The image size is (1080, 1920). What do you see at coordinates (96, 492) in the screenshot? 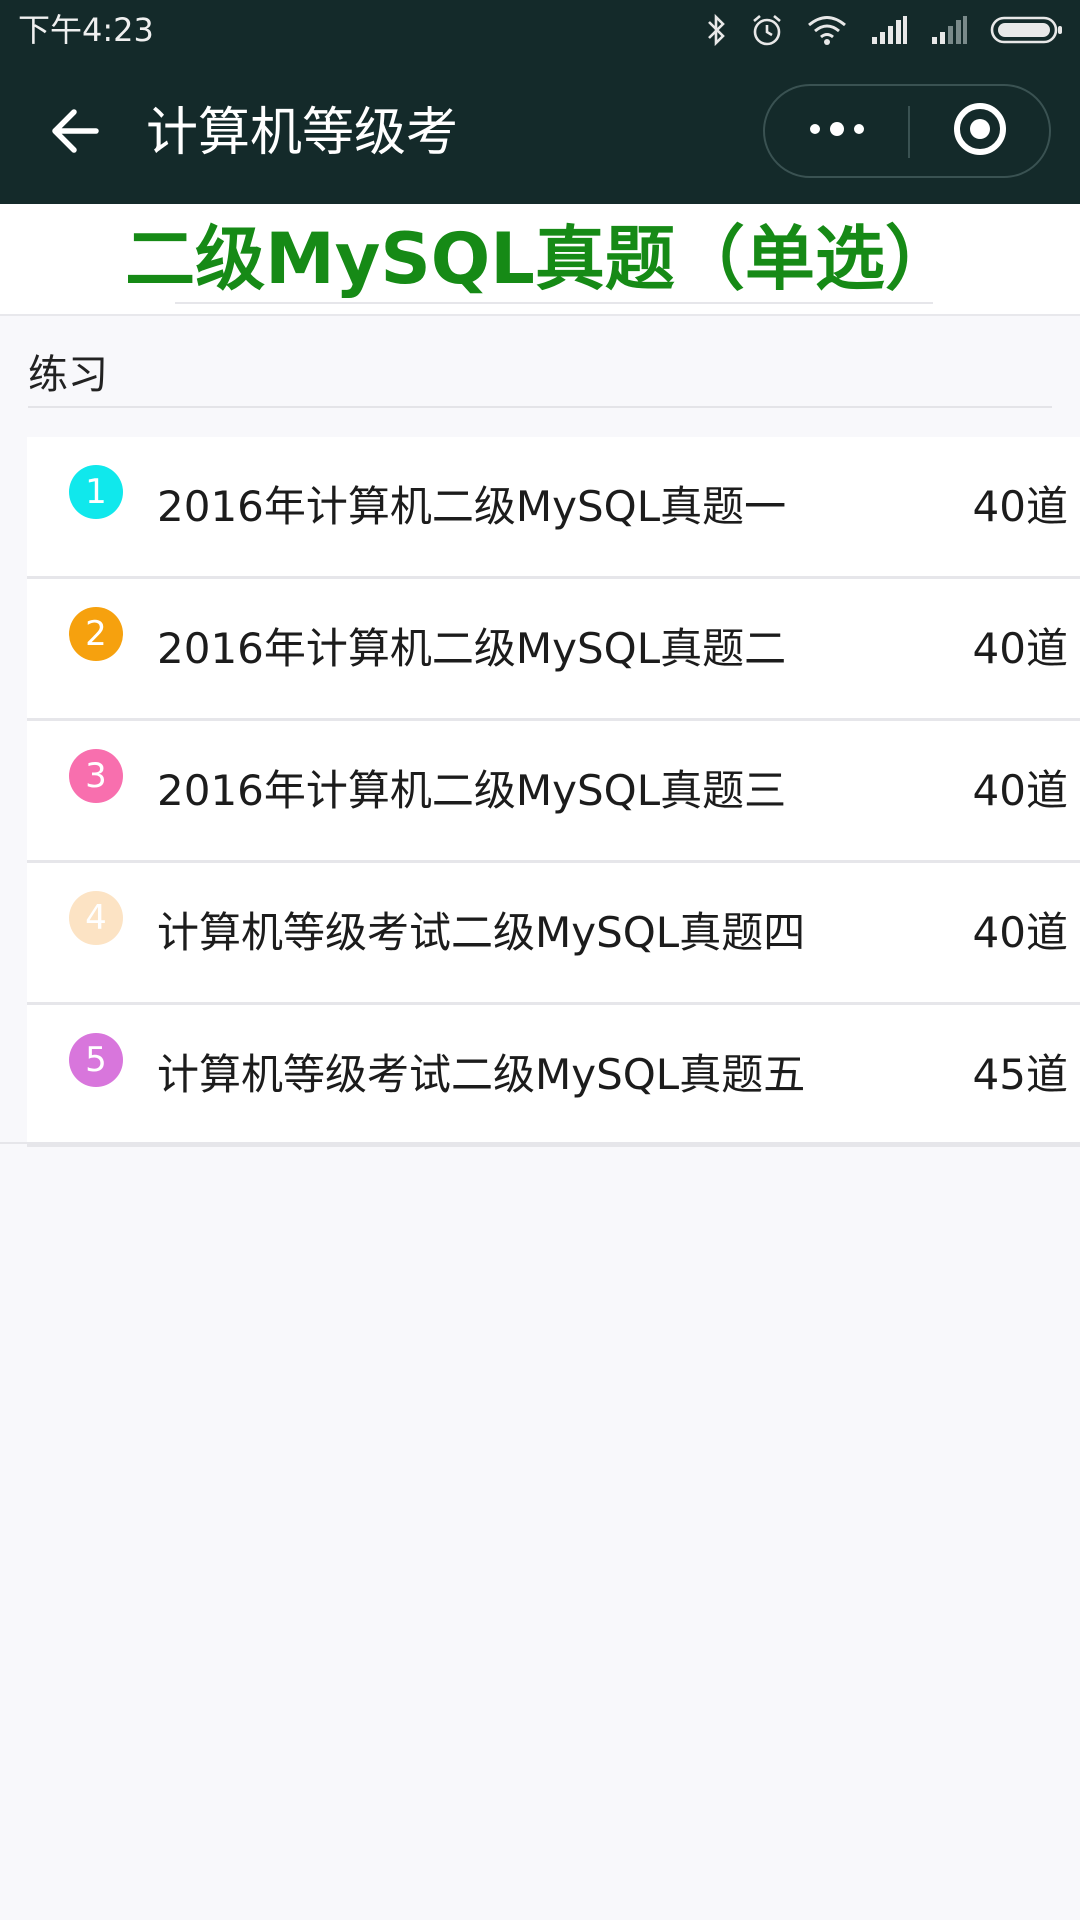
I see `item-number-badge: 1` at bounding box center [96, 492].